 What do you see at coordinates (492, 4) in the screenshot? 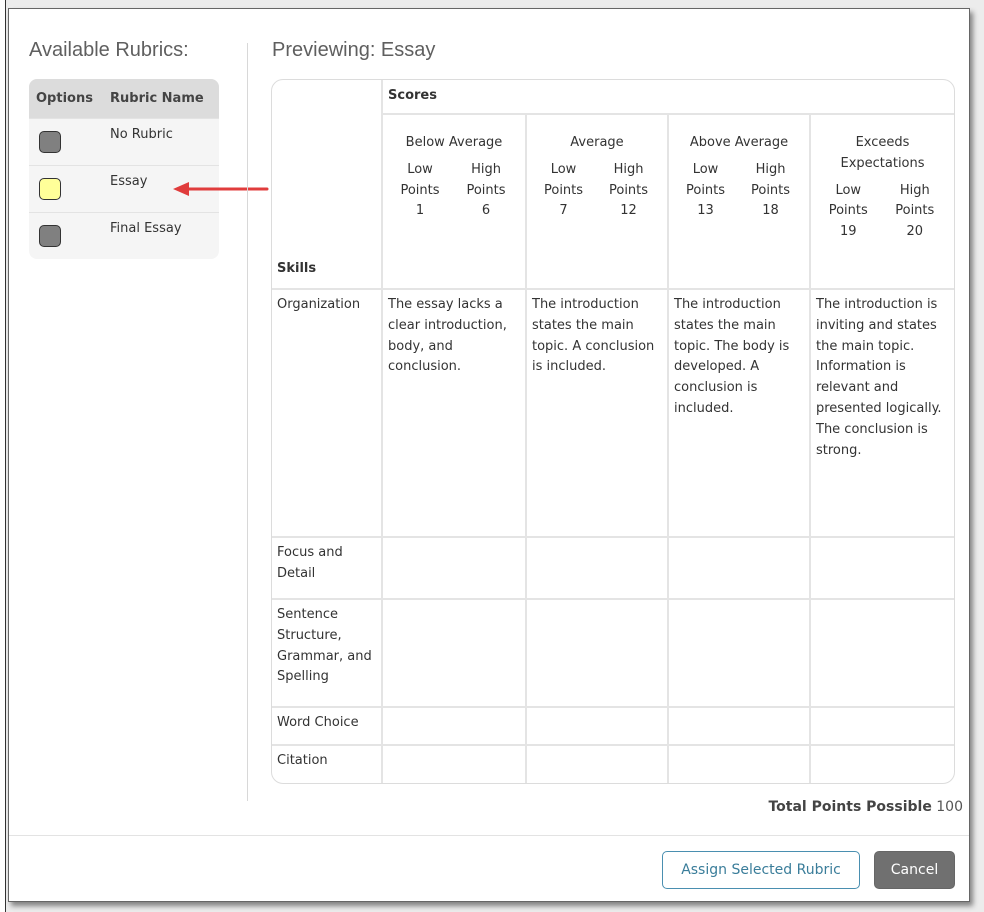
I see `background-strip` at bounding box center [492, 4].